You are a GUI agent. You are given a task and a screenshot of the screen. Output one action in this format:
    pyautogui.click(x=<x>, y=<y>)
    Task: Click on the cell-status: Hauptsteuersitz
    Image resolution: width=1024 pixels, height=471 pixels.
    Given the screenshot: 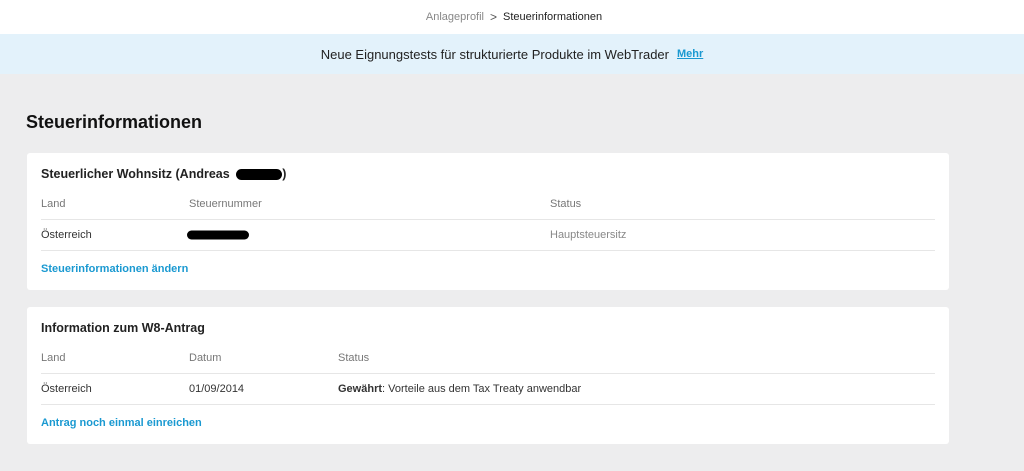 What is the action you would take?
    pyautogui.click(x=588, y=235)
    